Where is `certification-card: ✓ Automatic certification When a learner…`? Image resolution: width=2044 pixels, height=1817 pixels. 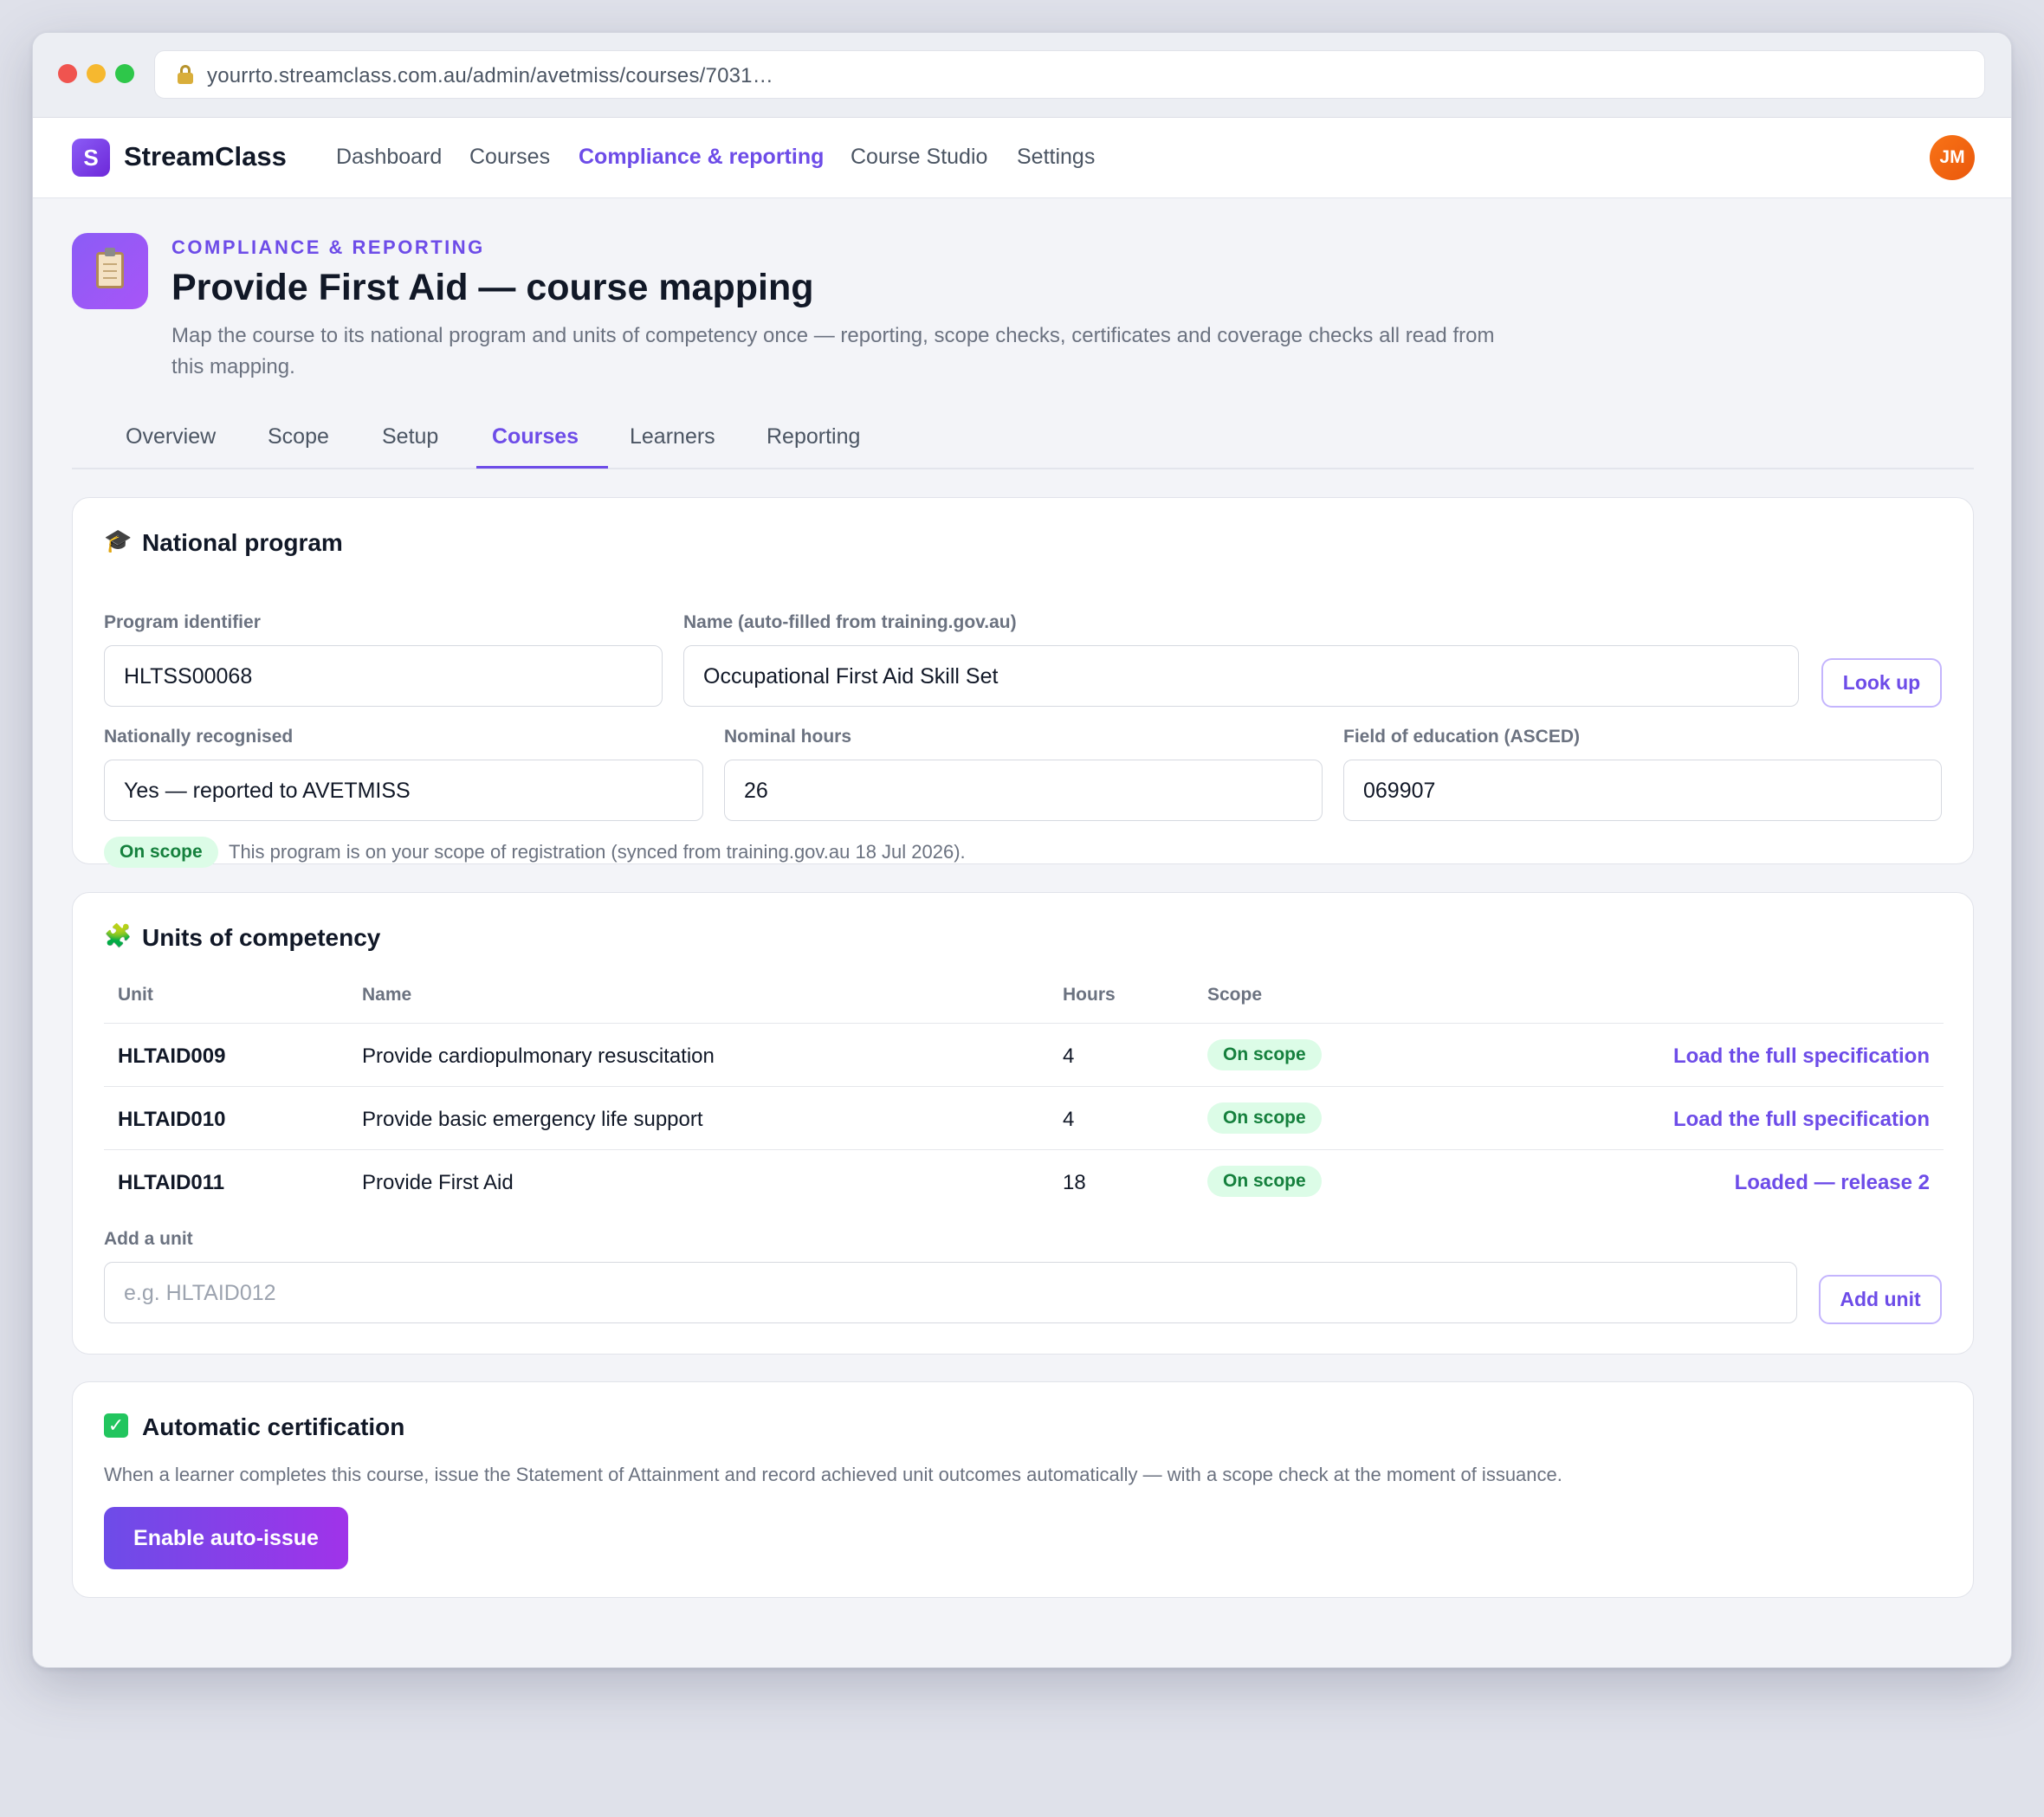
certification-card: ✓ Automatic certification When a learner… is located at coordinates (1023, 1489).